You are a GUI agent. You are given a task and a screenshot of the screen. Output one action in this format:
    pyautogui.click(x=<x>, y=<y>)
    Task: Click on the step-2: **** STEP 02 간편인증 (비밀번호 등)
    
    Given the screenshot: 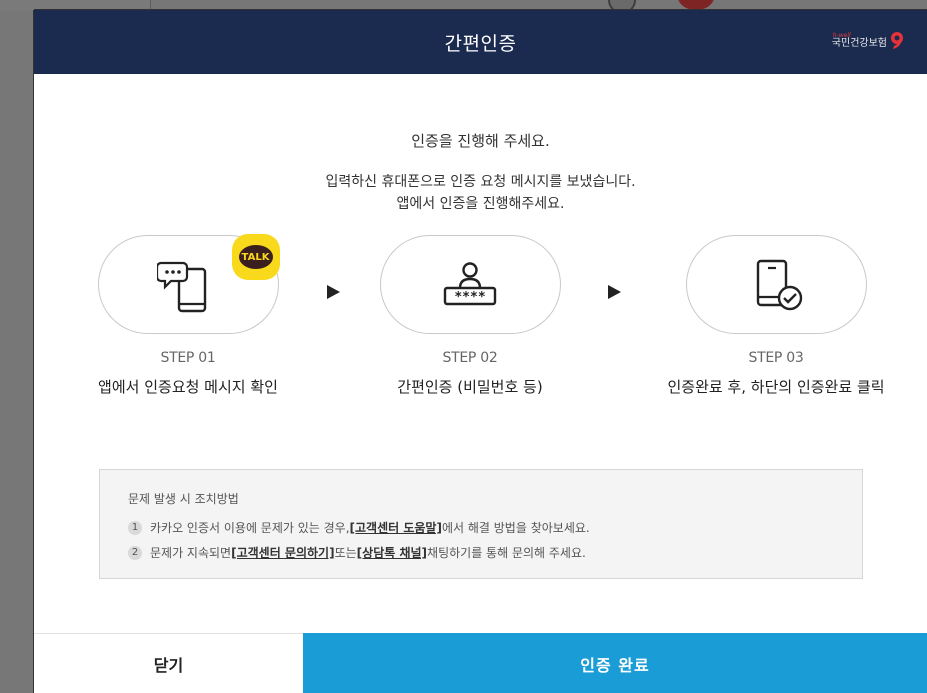 What is the action you would take?
    pyautogui.click(x=470, y=316)
    